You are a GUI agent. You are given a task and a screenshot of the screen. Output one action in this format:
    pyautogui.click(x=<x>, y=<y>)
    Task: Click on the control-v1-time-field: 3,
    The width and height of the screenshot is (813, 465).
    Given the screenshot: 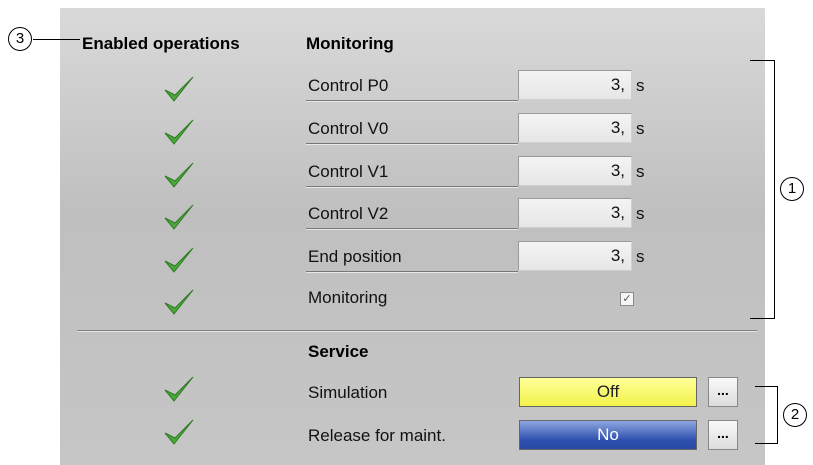 What is the action you would take?
    pyautogui.click(x=575, y=171)
    